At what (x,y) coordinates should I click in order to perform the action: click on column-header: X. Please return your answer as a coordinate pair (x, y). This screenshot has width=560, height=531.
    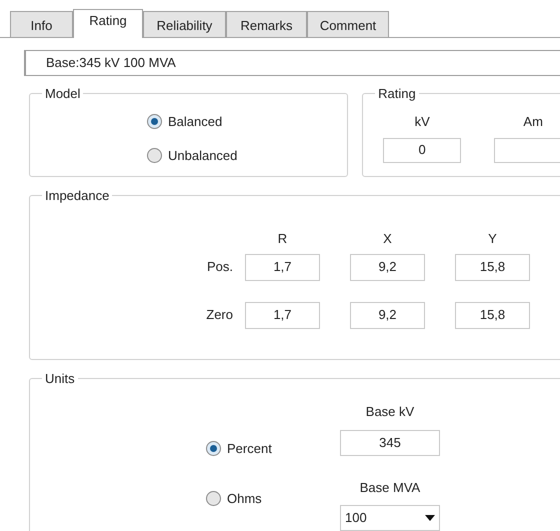
    Looking at the image, I should click on (387, 239).